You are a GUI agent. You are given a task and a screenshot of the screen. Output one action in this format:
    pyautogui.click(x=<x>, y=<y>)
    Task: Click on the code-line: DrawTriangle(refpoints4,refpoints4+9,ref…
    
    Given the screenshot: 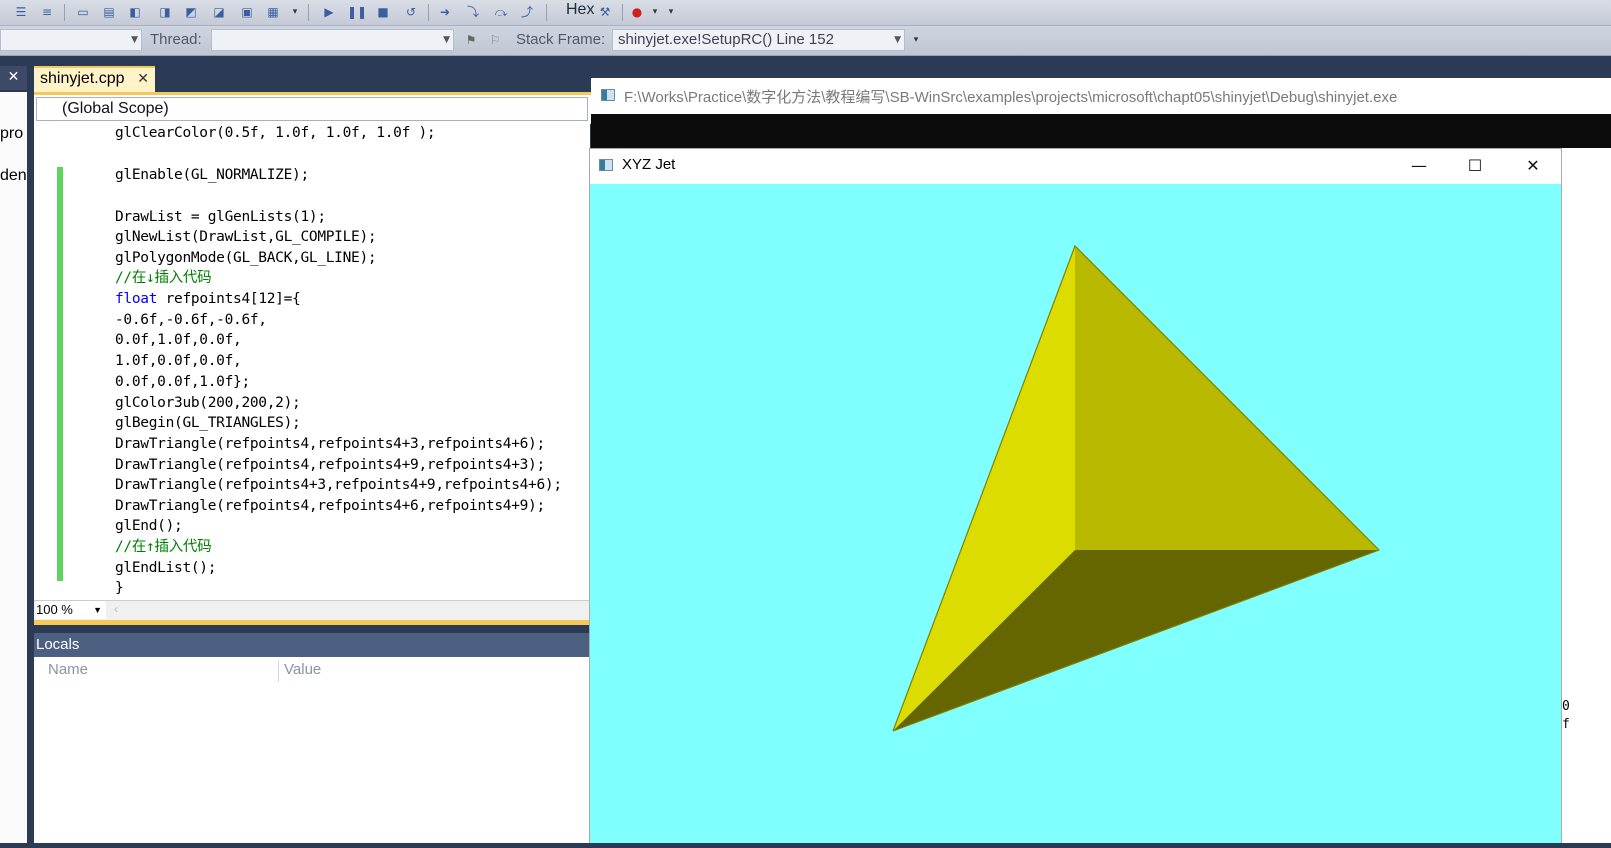 What is the action you would take?
    pyautogui.click(x=330, y=465)
    